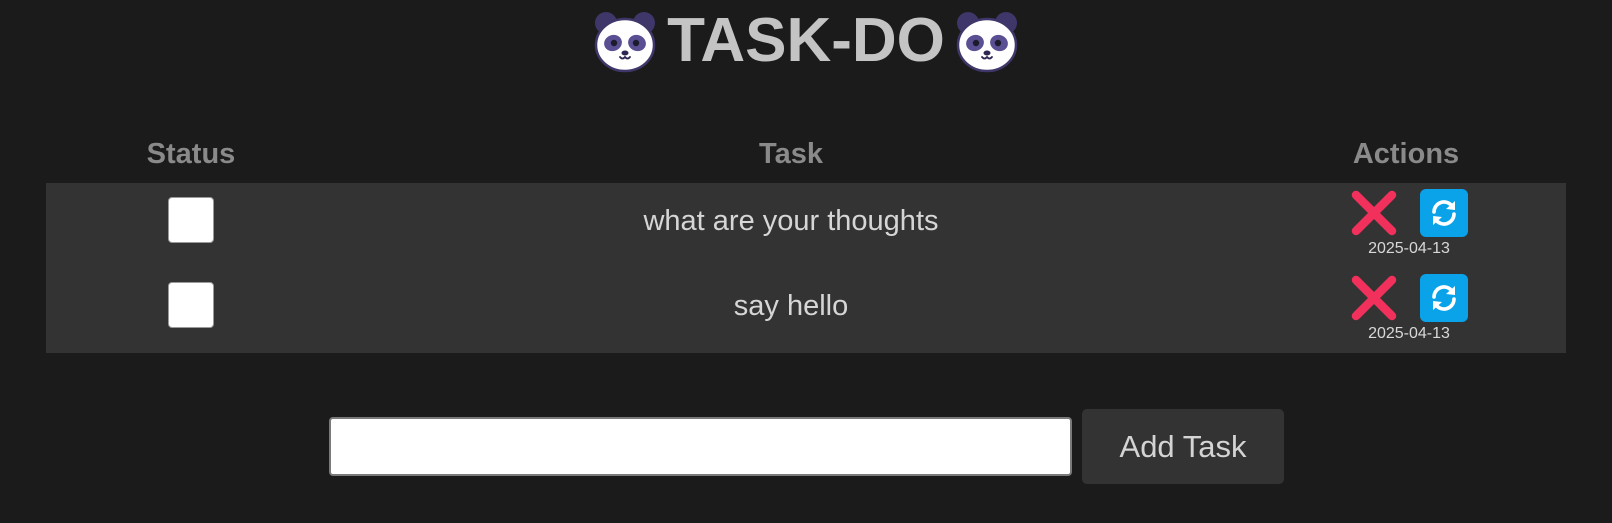  I want to click on app-header: TASK-DO, so click(806, 41).